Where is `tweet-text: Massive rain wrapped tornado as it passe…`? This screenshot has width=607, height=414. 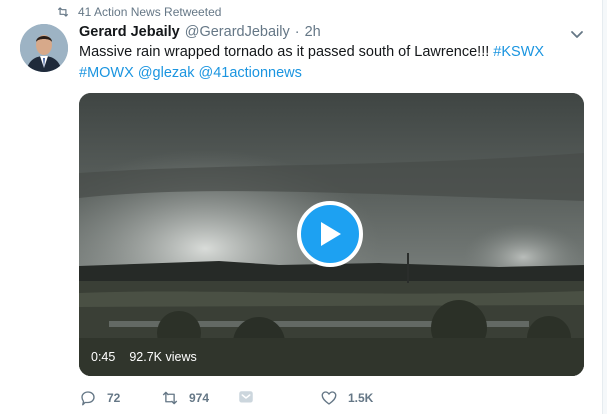 tweet-text: Massive rain wrapped tornado as it passe… is located at coordinates (329, 63).